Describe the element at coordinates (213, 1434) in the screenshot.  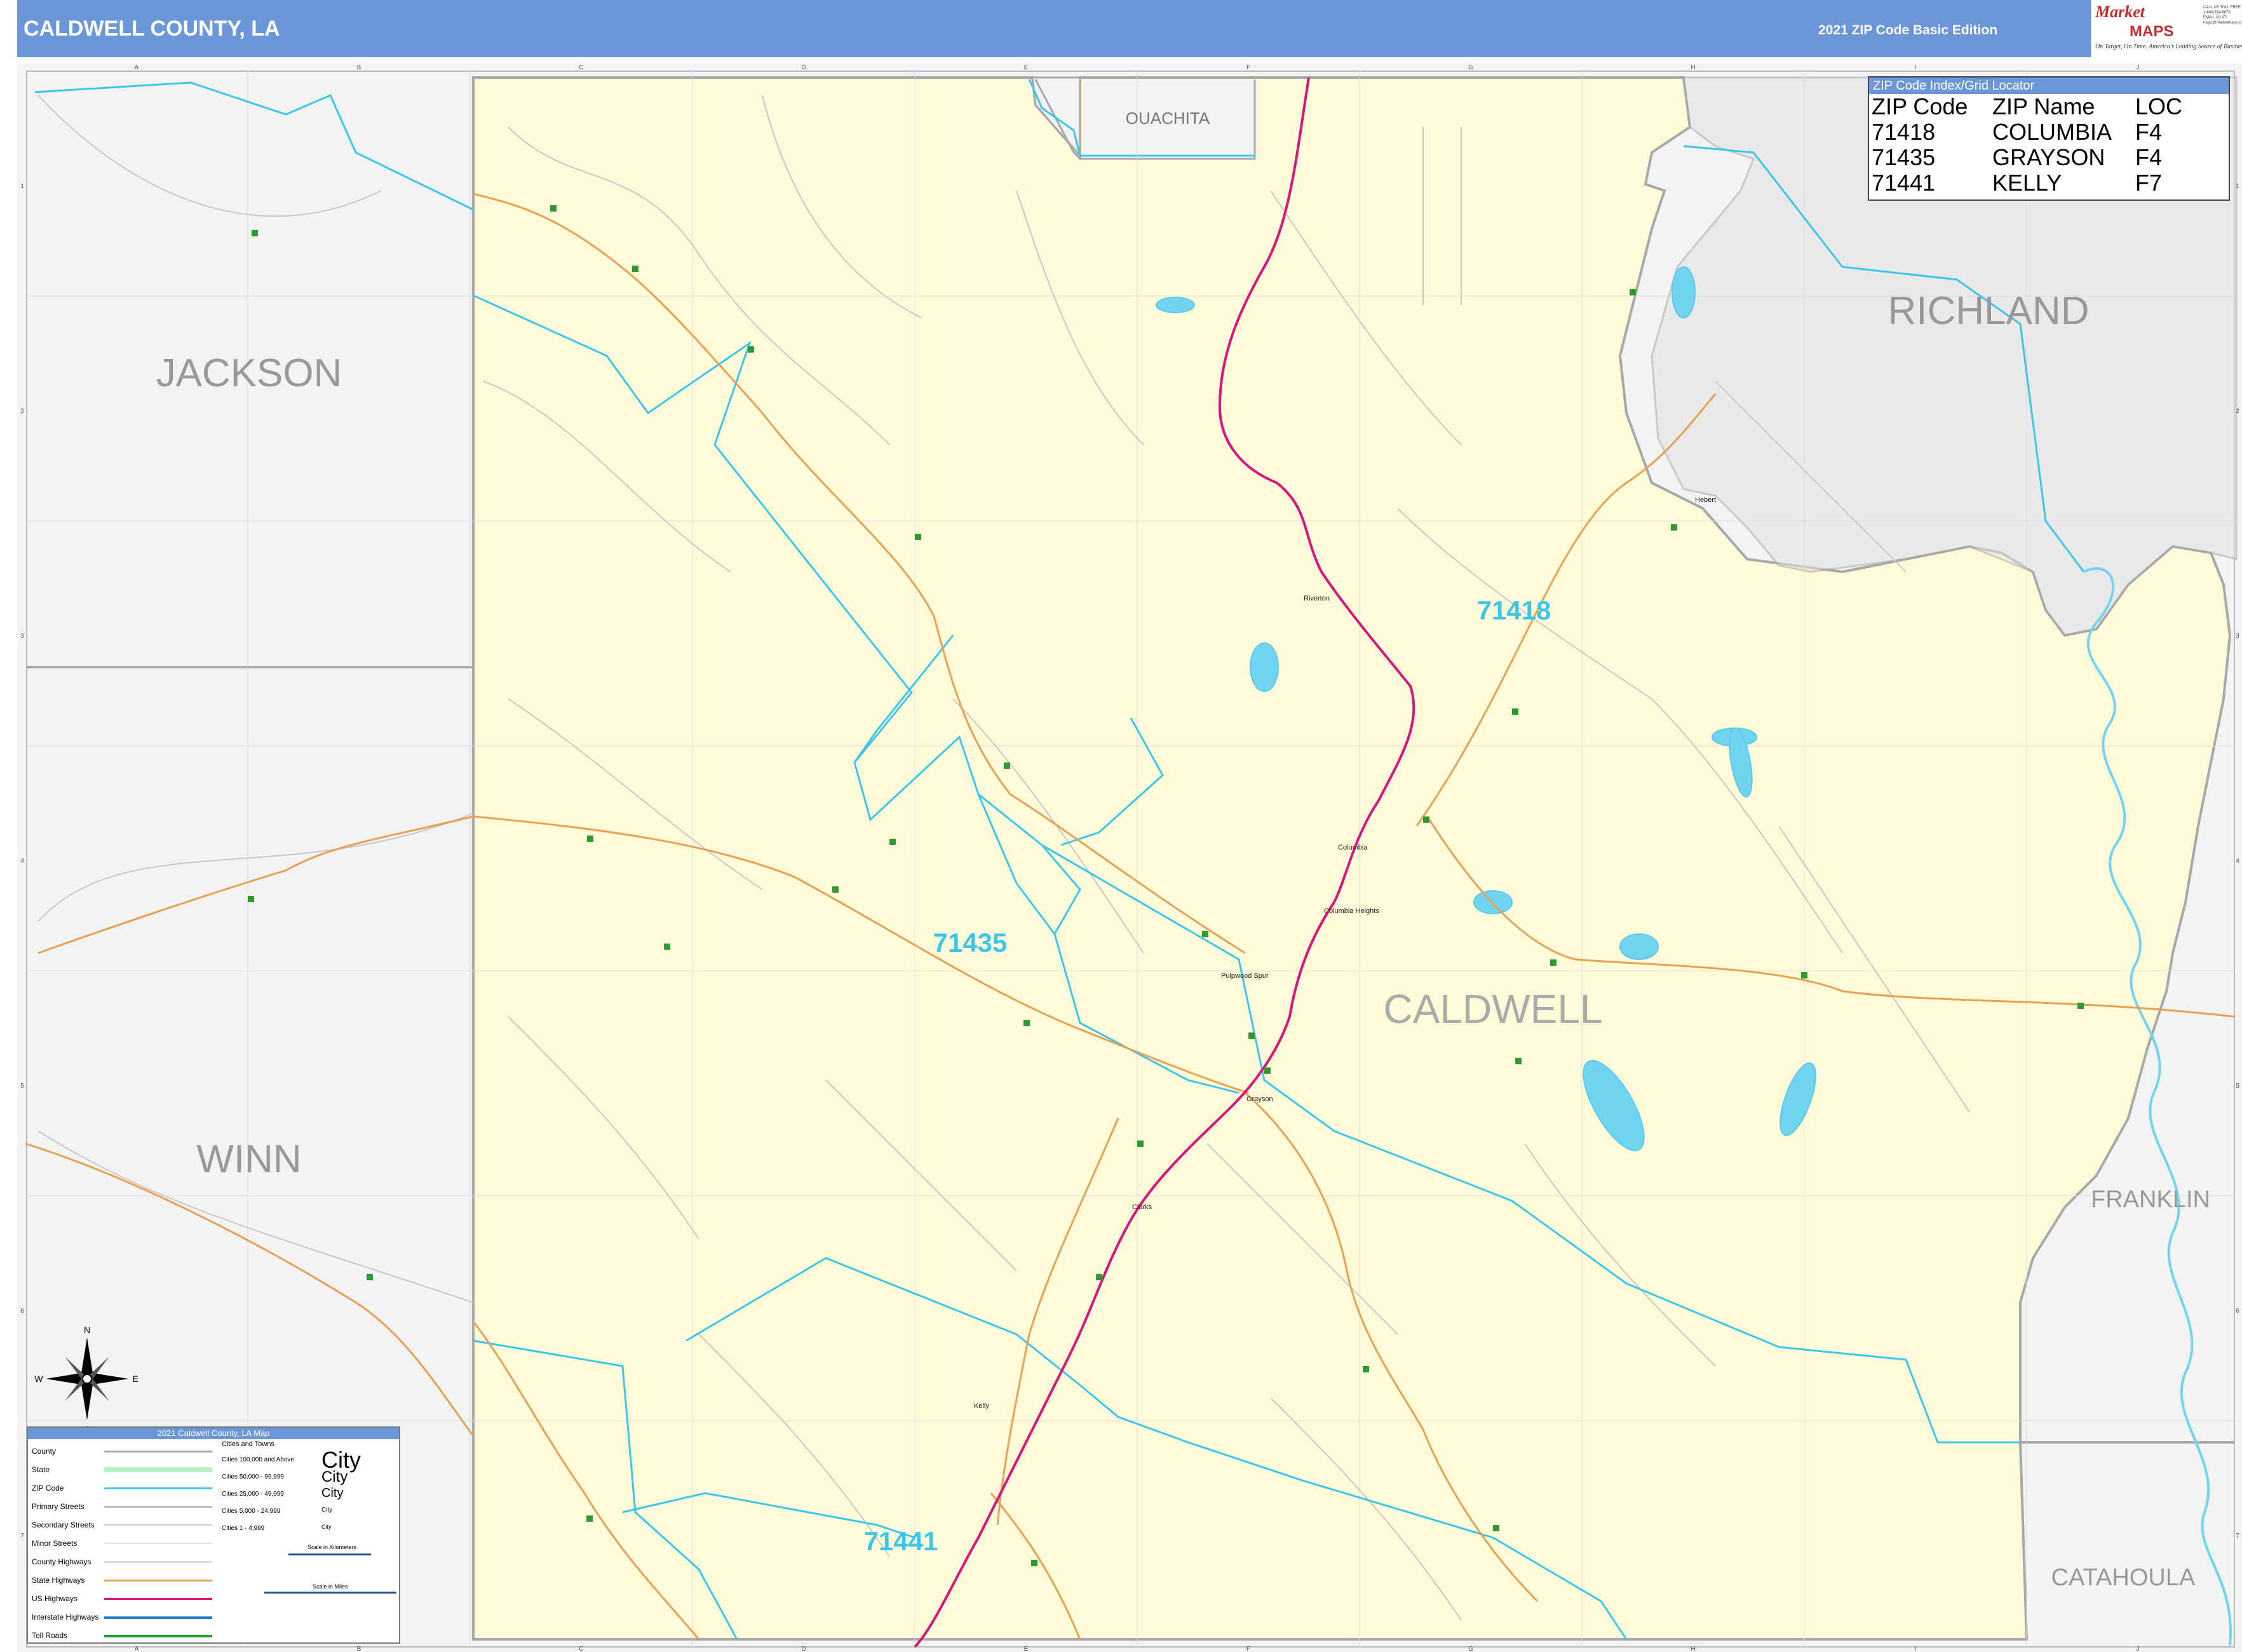
I see `legend-title: 2021 Caldwell County, LA Map` at that location.